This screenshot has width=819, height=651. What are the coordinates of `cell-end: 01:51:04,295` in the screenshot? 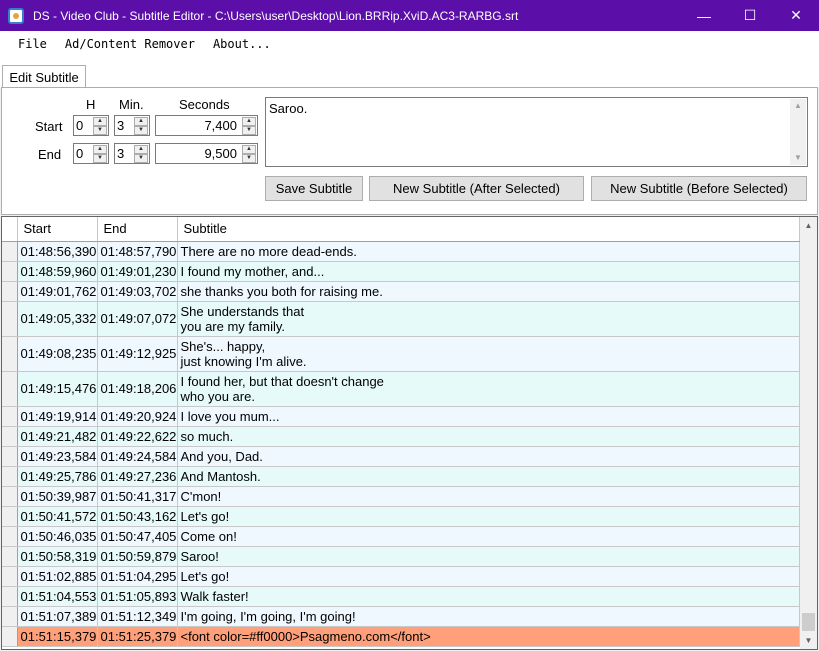 It's located at (137, 576).